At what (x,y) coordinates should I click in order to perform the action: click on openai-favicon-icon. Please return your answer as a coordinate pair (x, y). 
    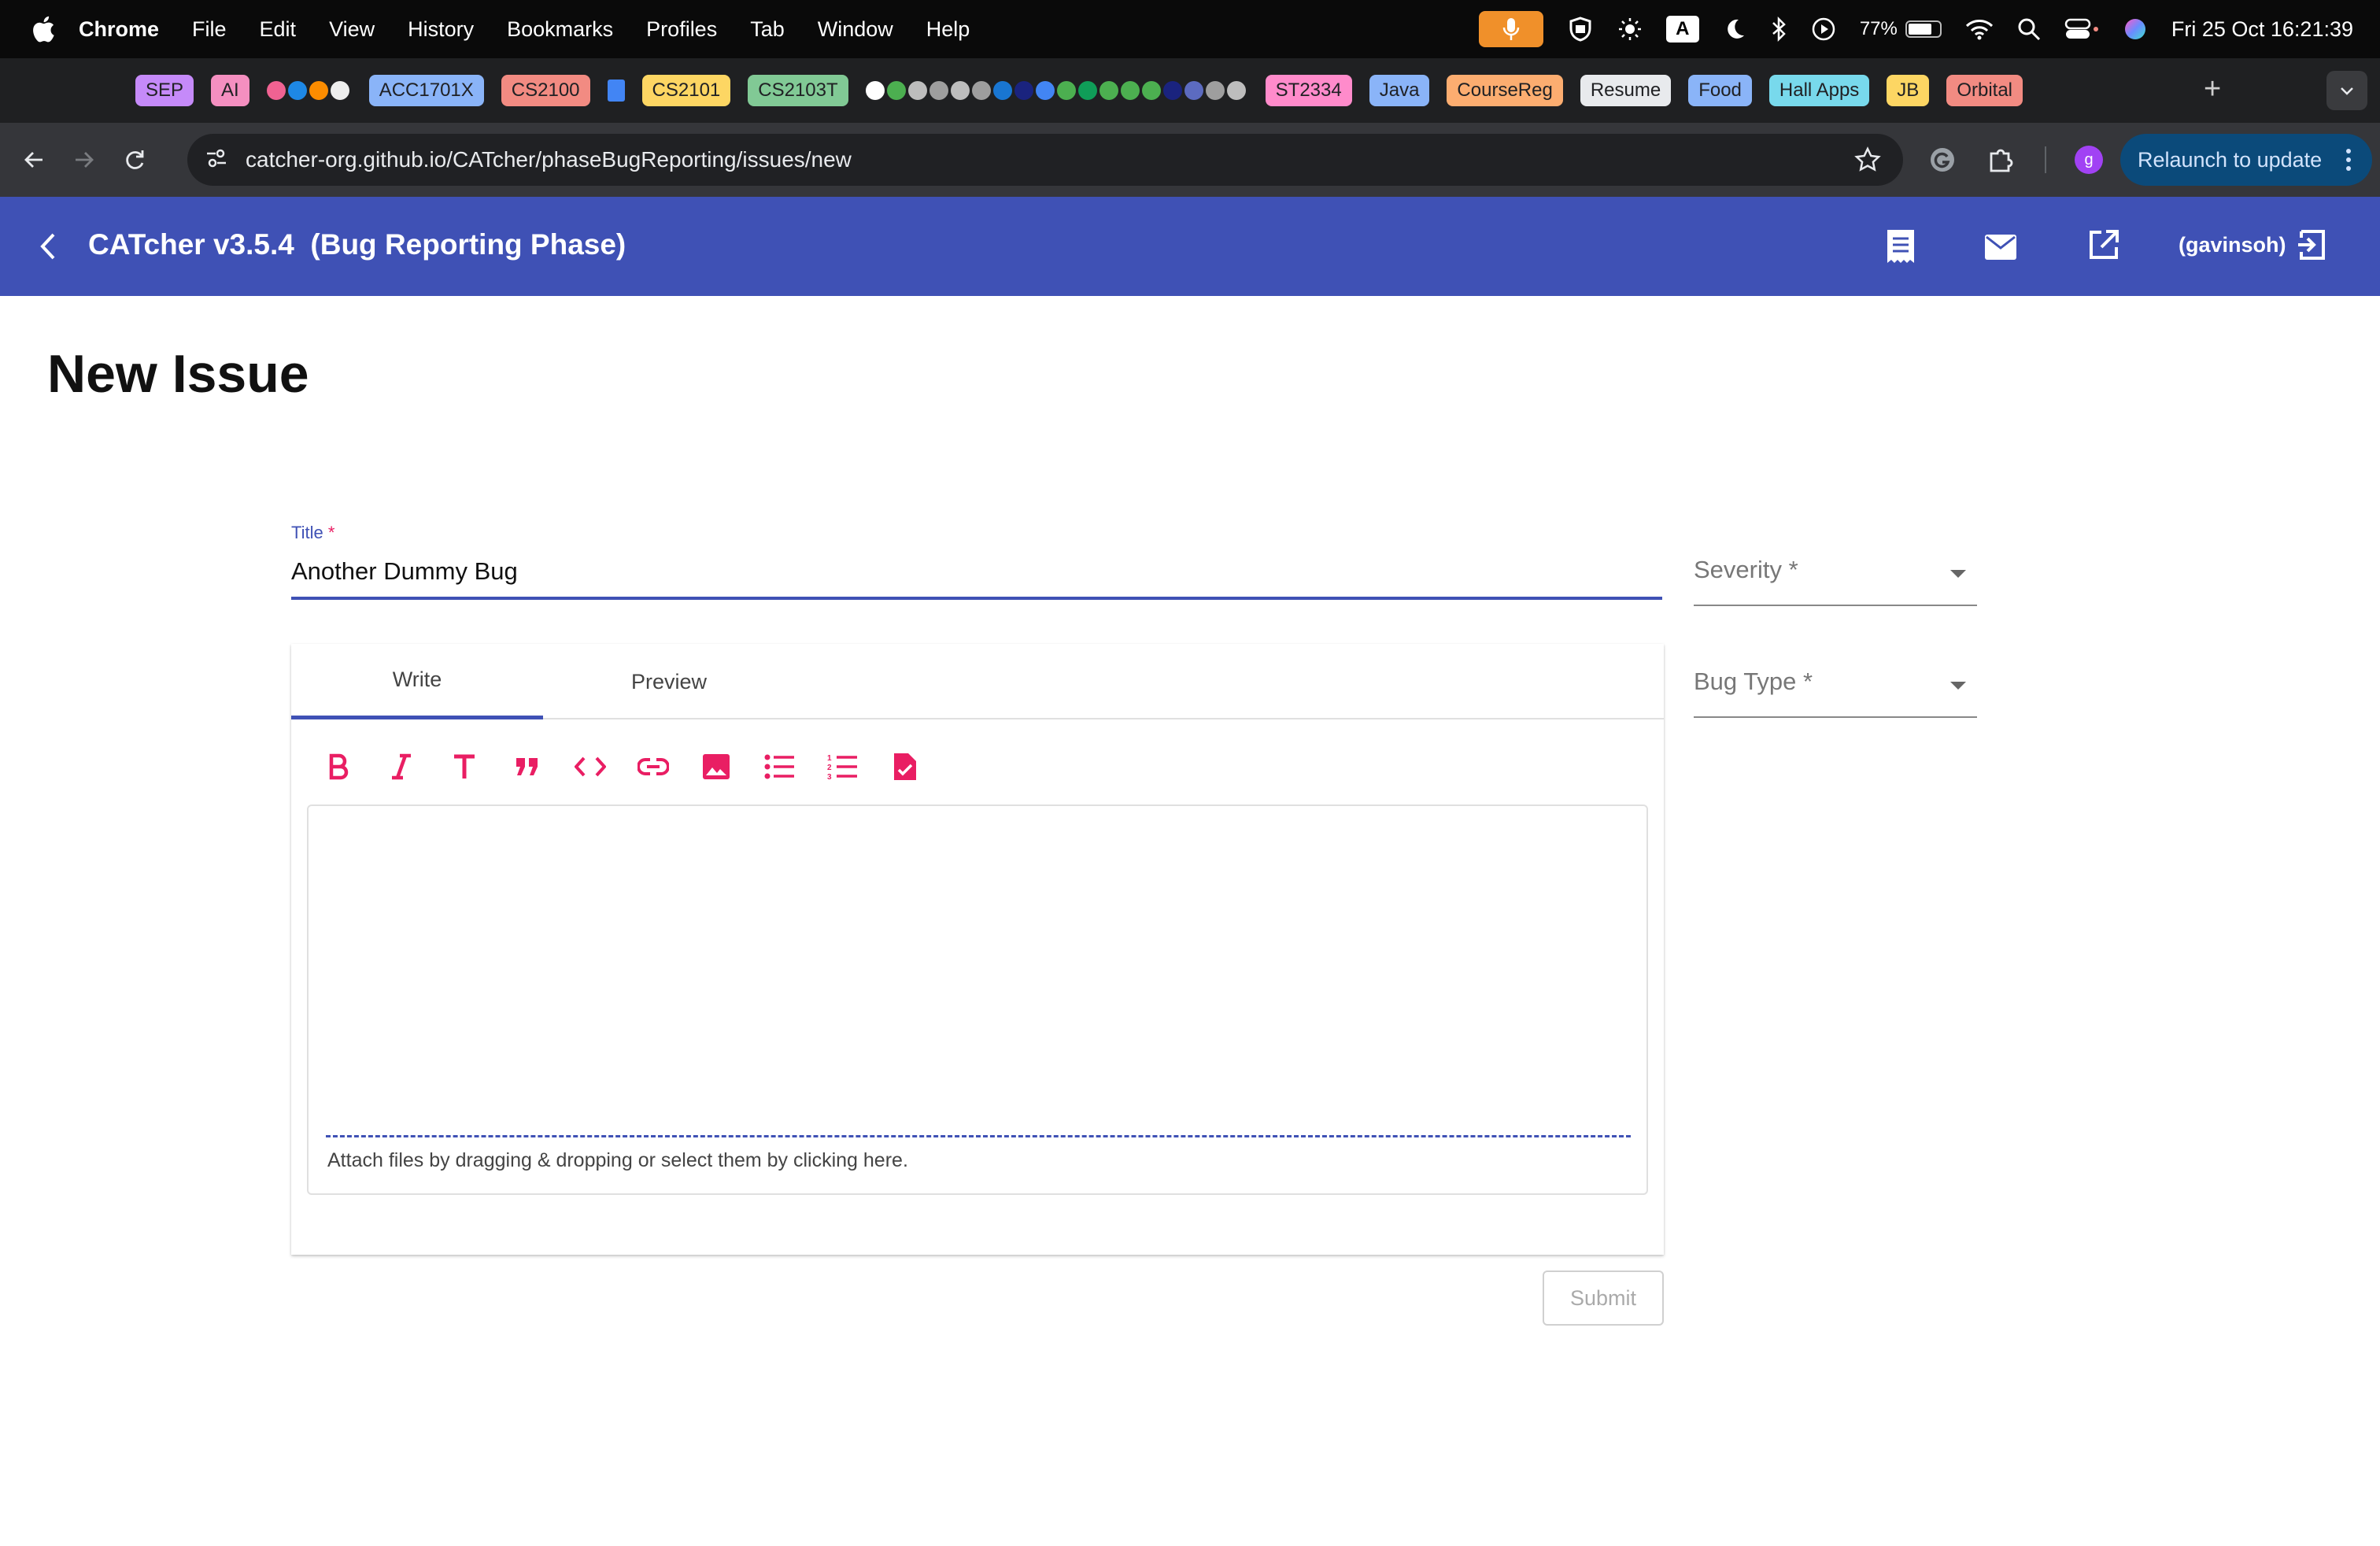
    Looking at the image, I should click on (339, 90).